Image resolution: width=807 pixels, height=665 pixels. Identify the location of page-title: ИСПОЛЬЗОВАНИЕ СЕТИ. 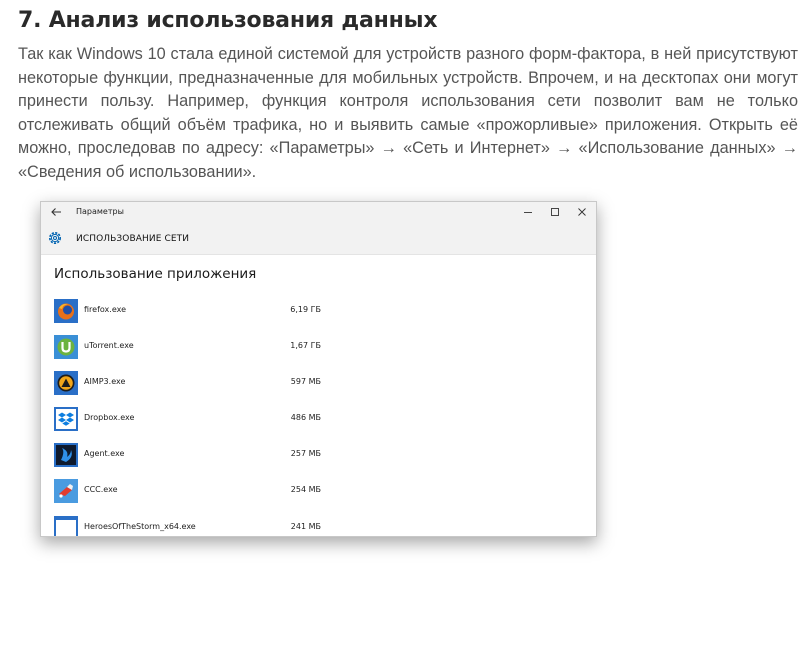
(133, 239).